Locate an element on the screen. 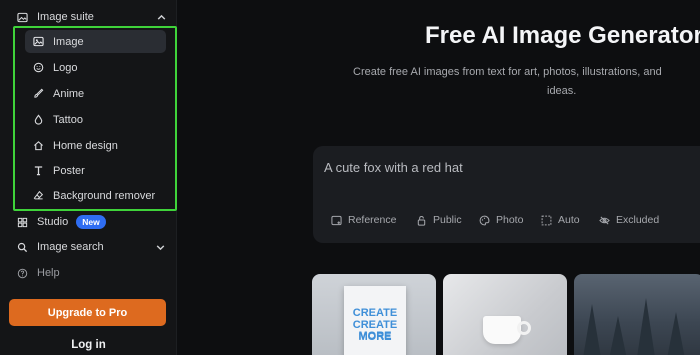 The height and width of the screenshot is (355, 700). example-image-cup is located at coordinates (505, 314).